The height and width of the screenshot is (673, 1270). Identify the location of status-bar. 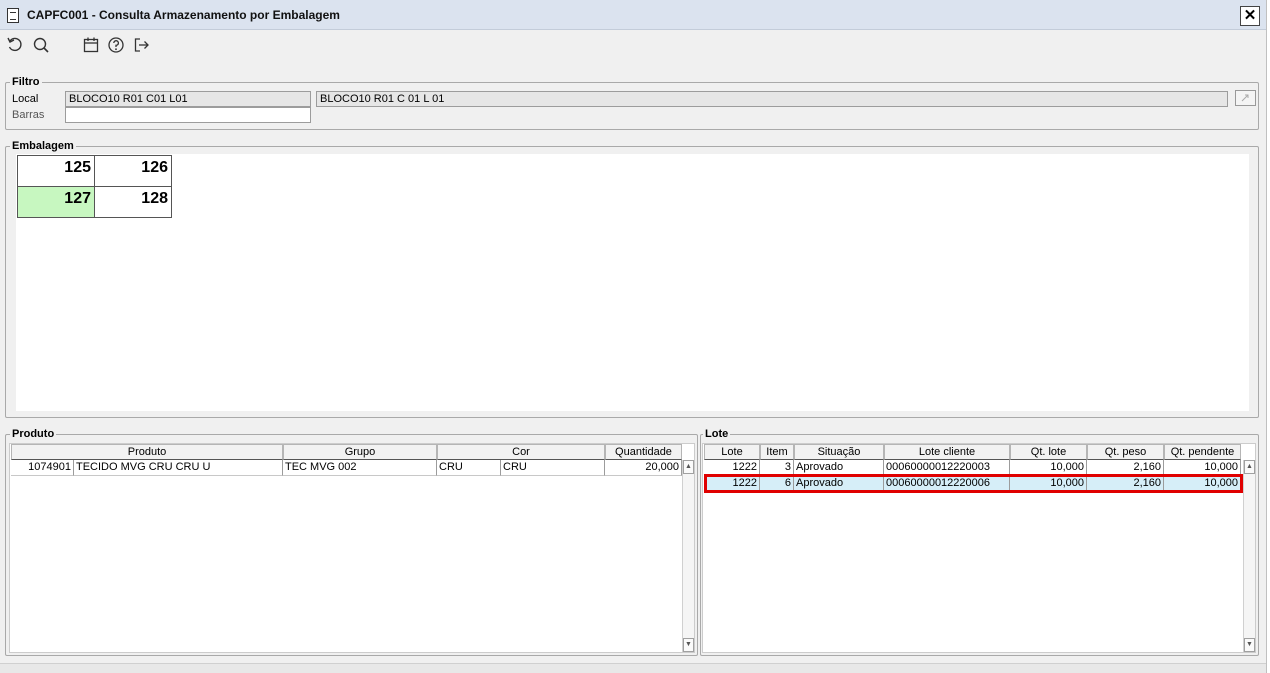
(633, 668).